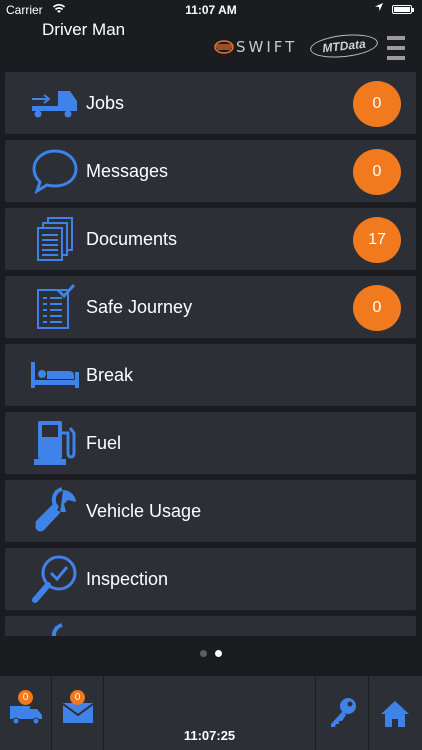  Describe the element at coordinates (224, 47) in the screenshot. I see `swift-logo-mark-icon` at that location.